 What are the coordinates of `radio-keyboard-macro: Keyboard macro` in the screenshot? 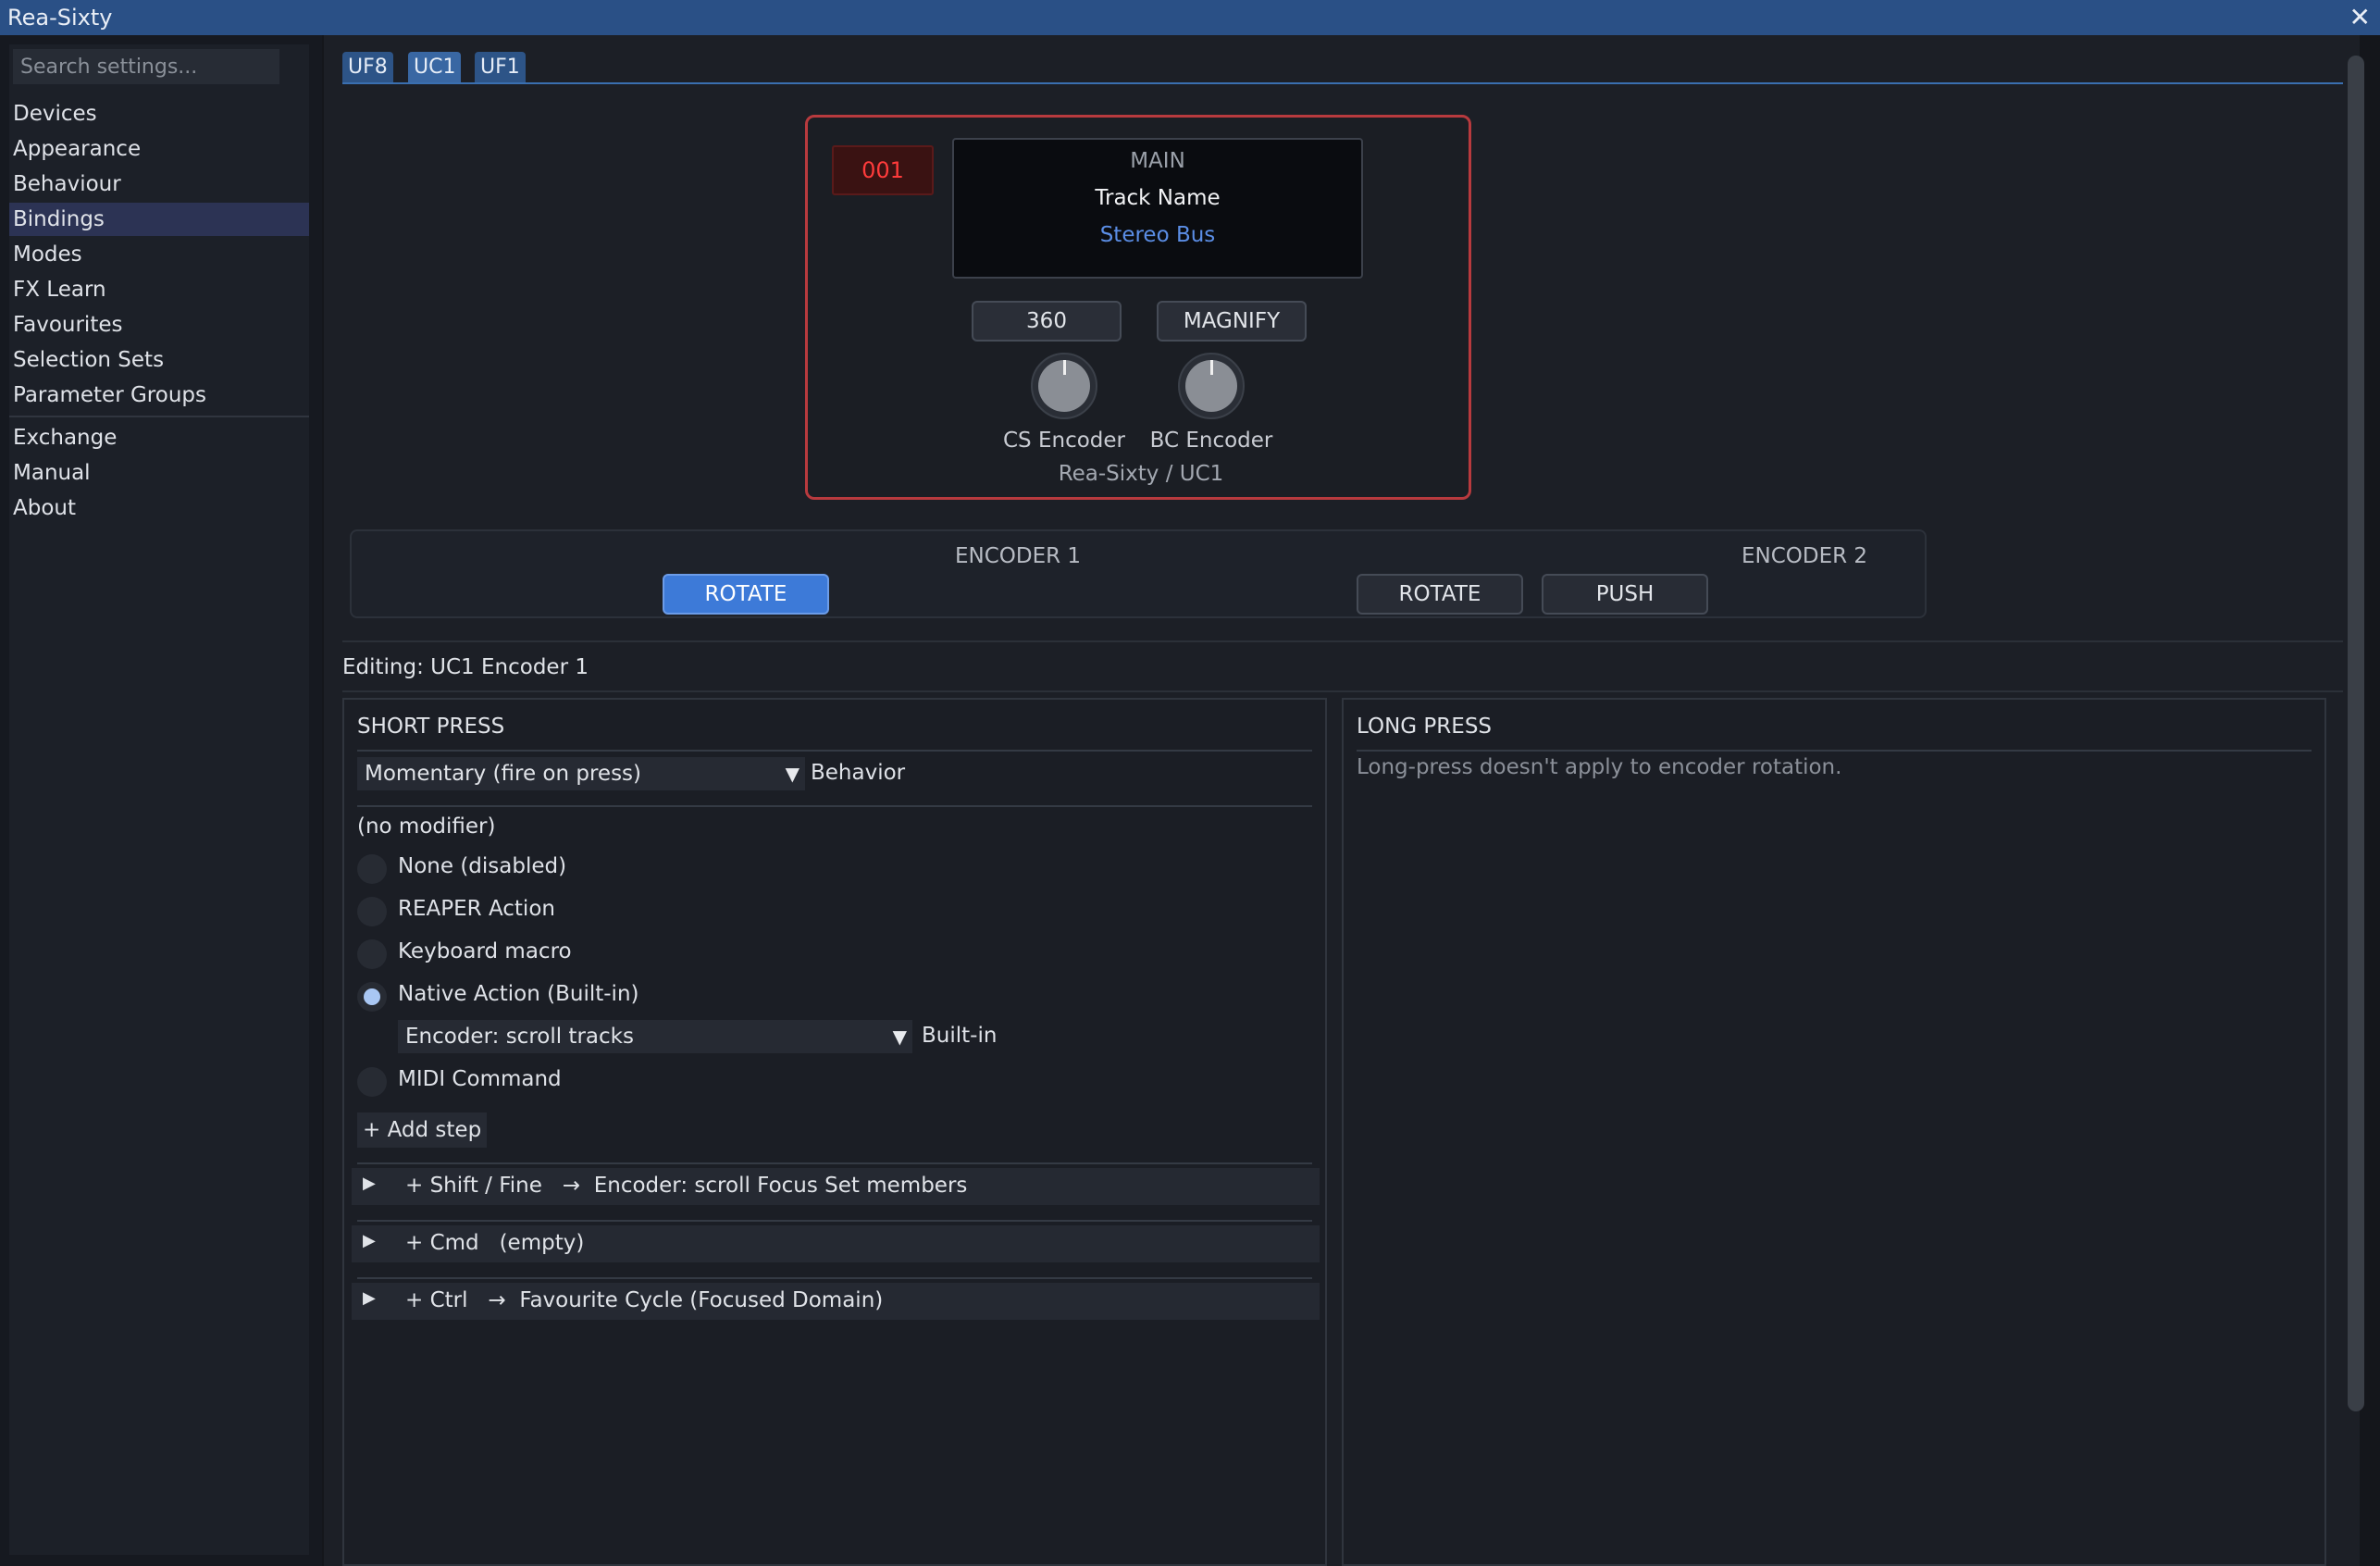 It's located at (542, 953).